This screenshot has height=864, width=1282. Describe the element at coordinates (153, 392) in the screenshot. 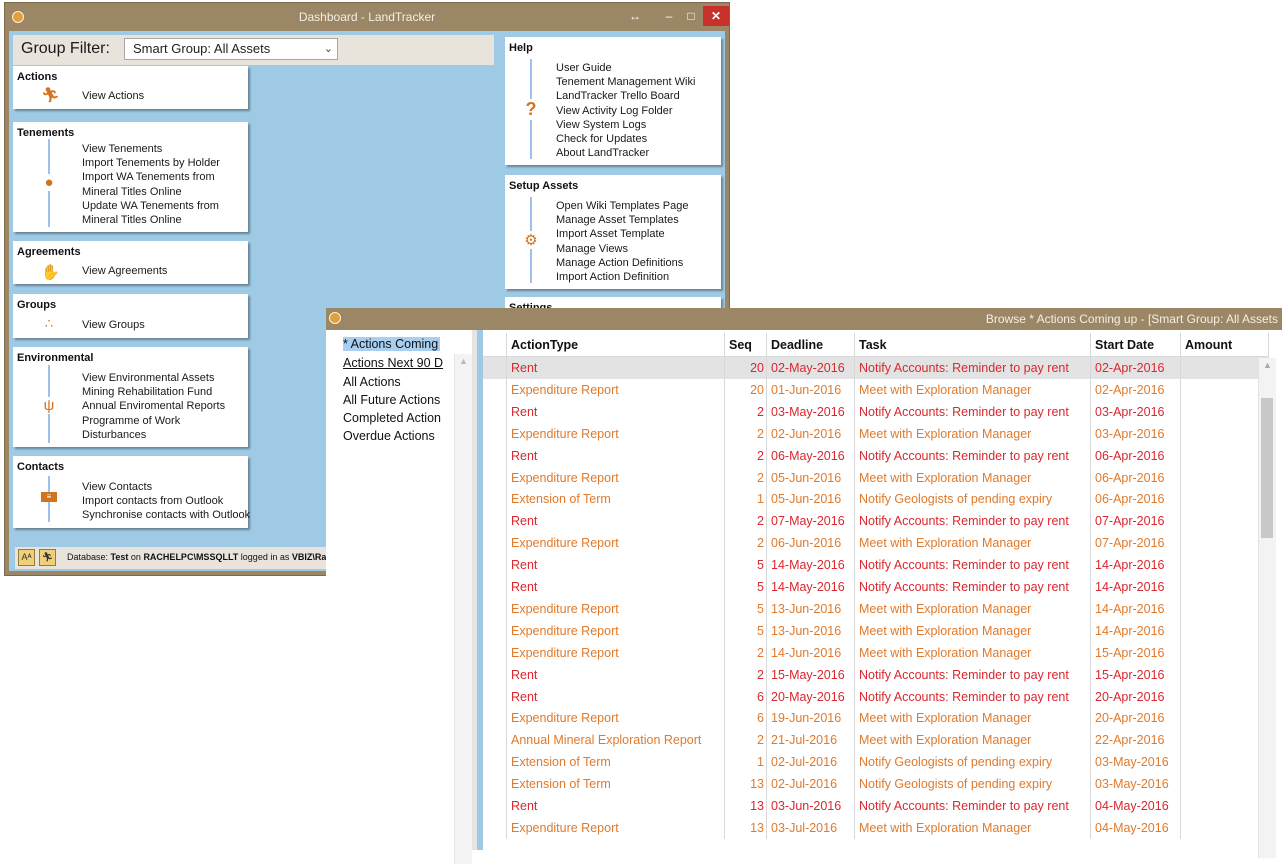

I see `link-mining-rehabilitation-fund: Mining Rehabilitation Fund` at that location.